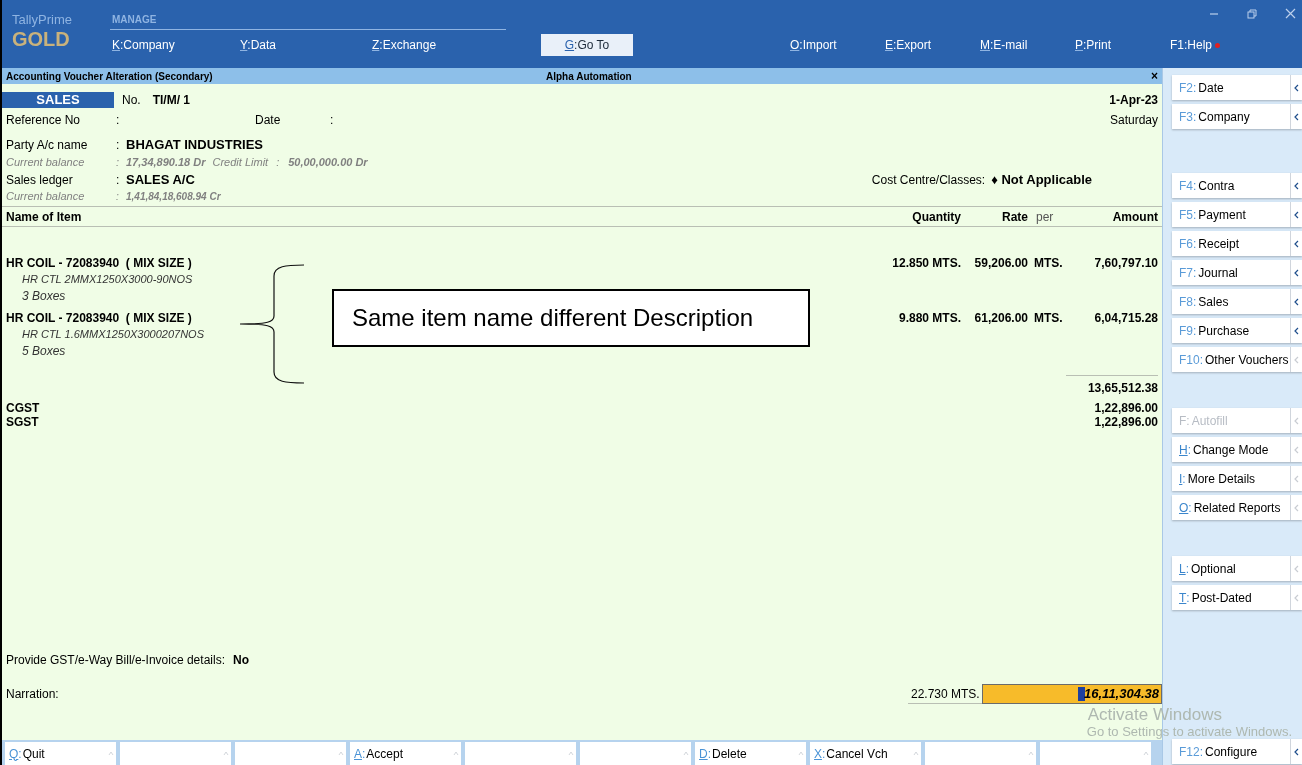 Image resolution: width=1302 pixels, height=765 pixels. What do you see at coordinates (23, 408) in the screenshot?
I see `ledger-row-name: CGST` at bounding box center [23, 408].